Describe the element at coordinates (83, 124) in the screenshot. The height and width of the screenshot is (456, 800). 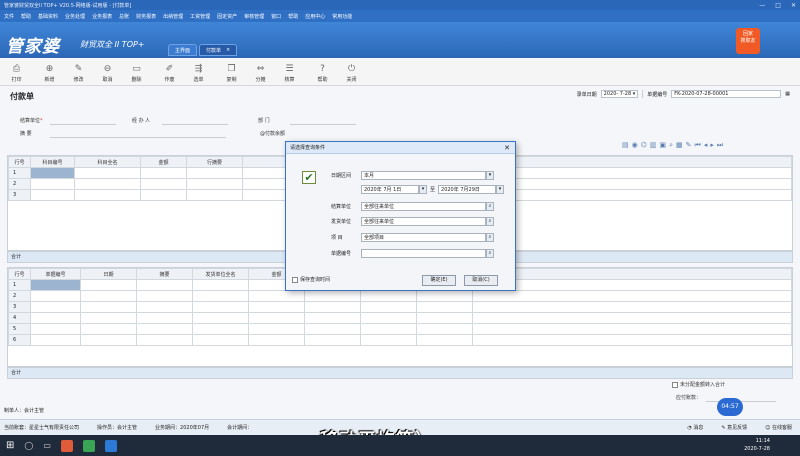
I see `settle-unit-input` at that location.